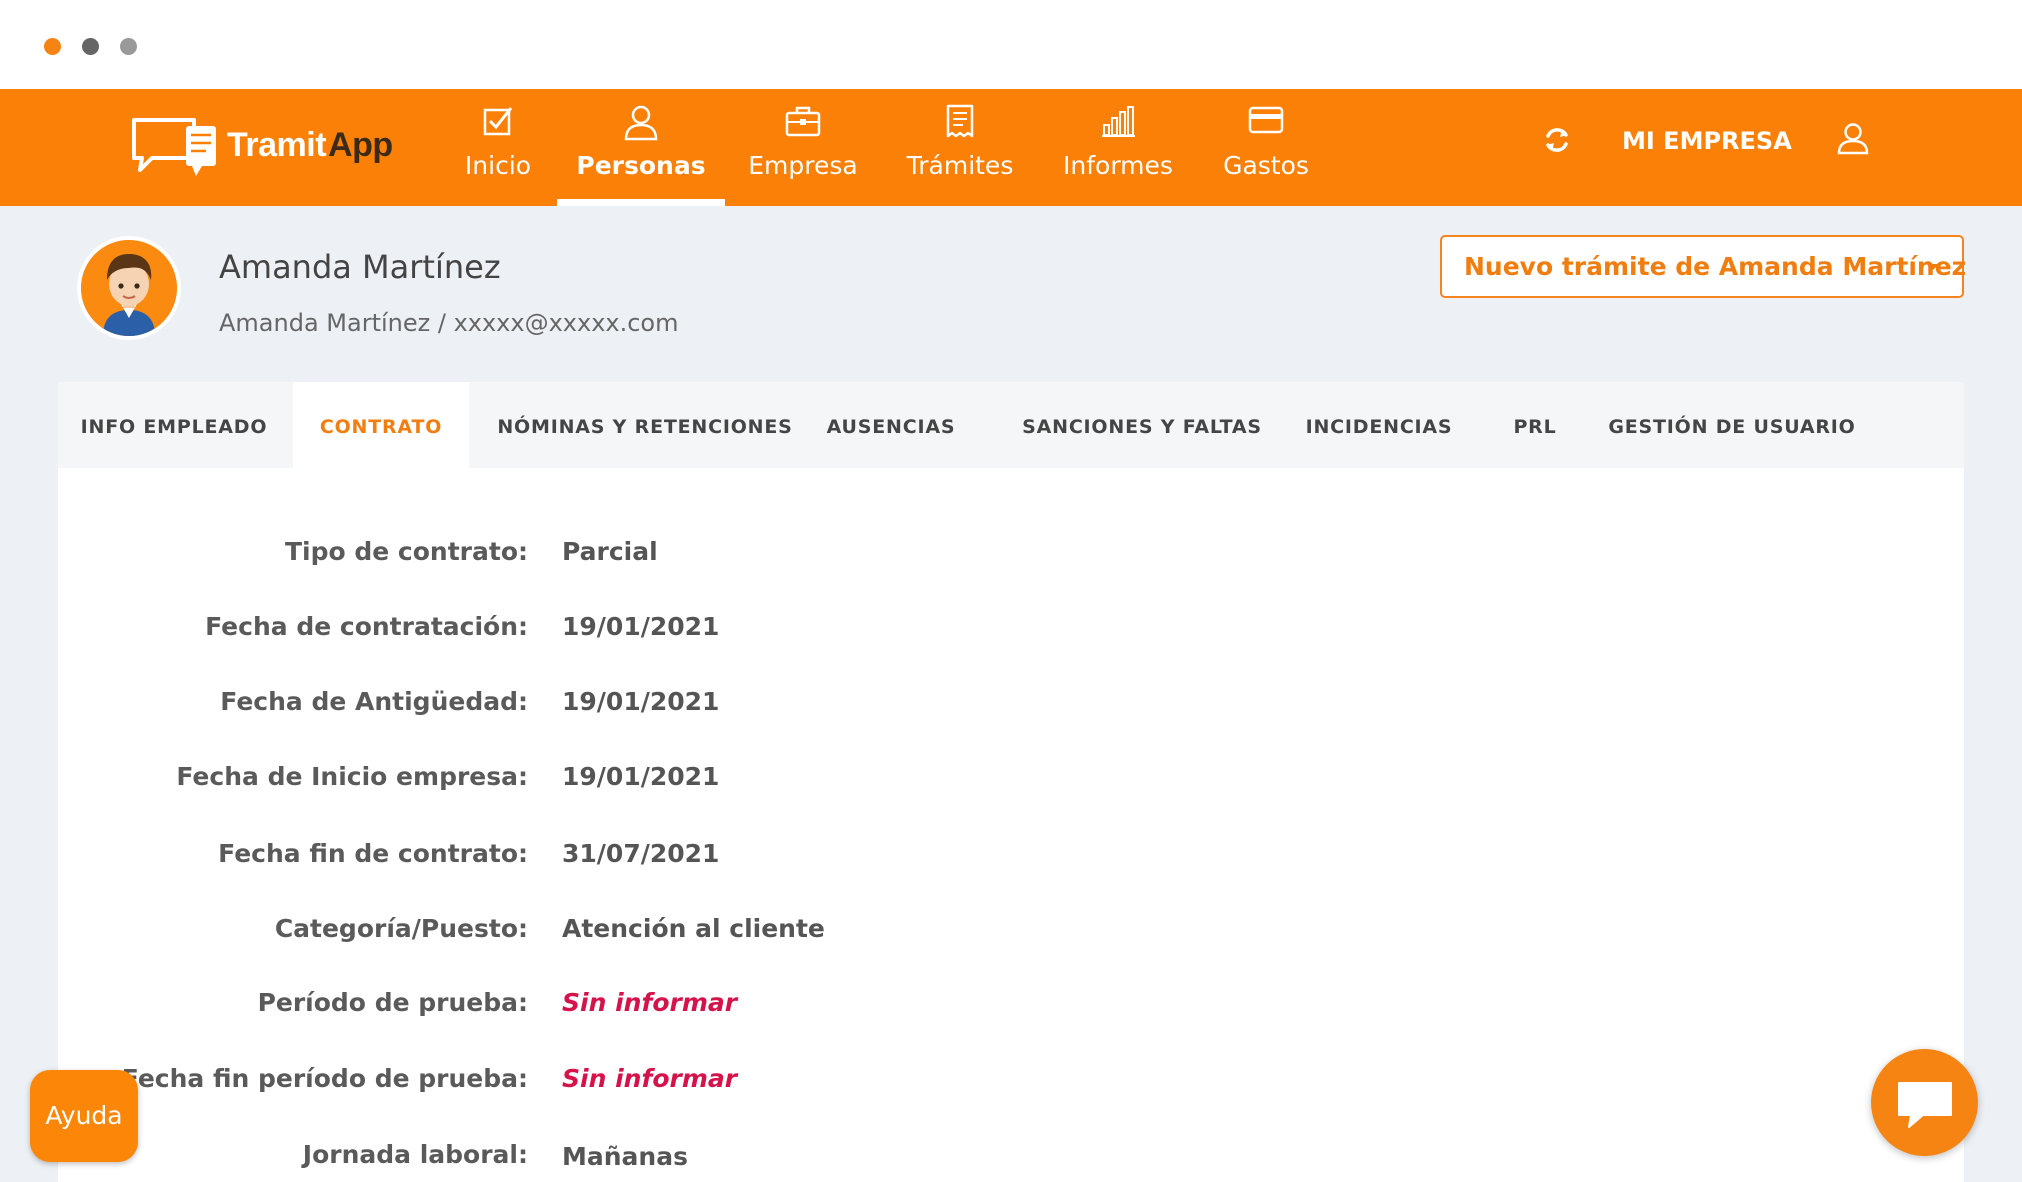 The image size is (2022, 1182). Describe the element at coordinates (1011, 44) in the screenshot. I see `window-titlebar` at that location.